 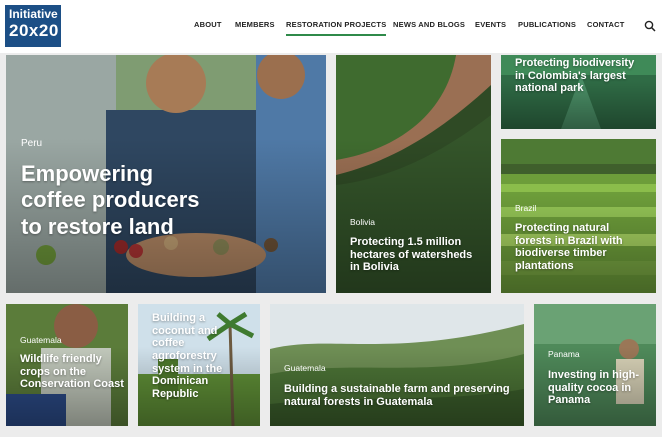 I want to click on tile-tag: Peru, so click(x=32, y=143).